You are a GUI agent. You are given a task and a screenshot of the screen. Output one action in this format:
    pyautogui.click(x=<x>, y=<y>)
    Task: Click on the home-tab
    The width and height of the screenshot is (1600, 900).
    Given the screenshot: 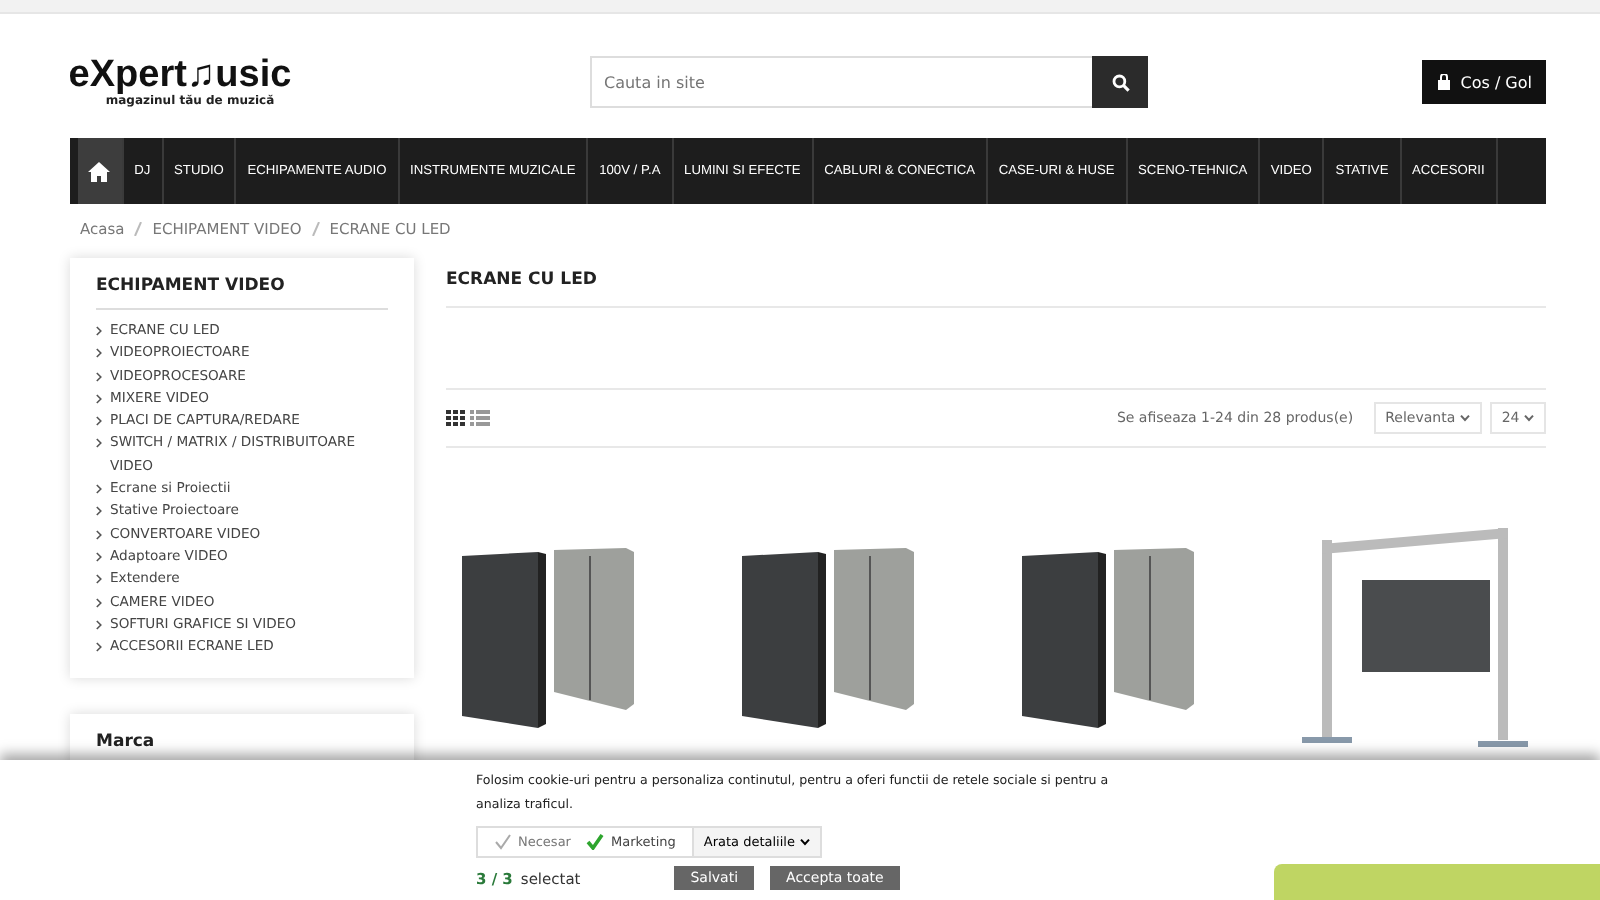 What is the action you would take?
    pyautogui.click(x=101, y=171)
    